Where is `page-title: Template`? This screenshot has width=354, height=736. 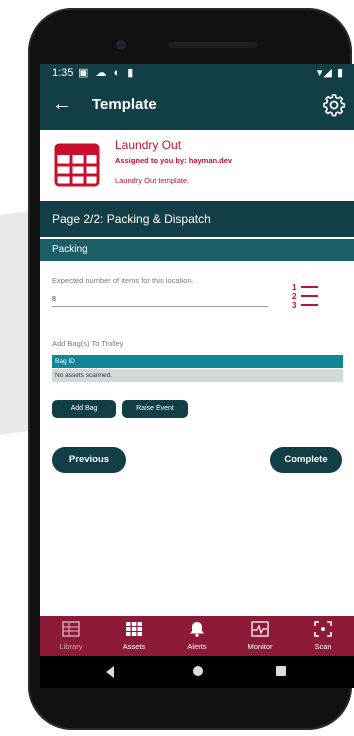
page-title: Template is located at coordinates (124, 104).